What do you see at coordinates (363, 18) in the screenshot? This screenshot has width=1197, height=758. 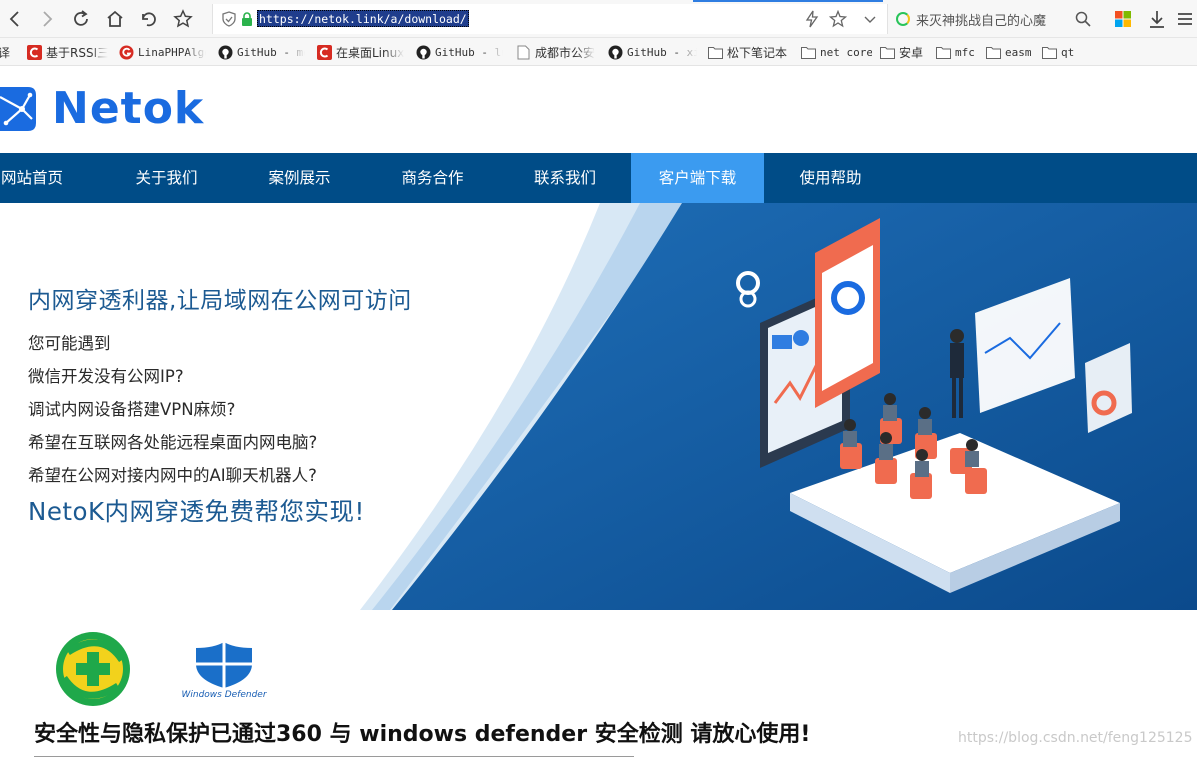 I see `url-text: https://netok.link/a/download/` at bounding box center [363, 18].